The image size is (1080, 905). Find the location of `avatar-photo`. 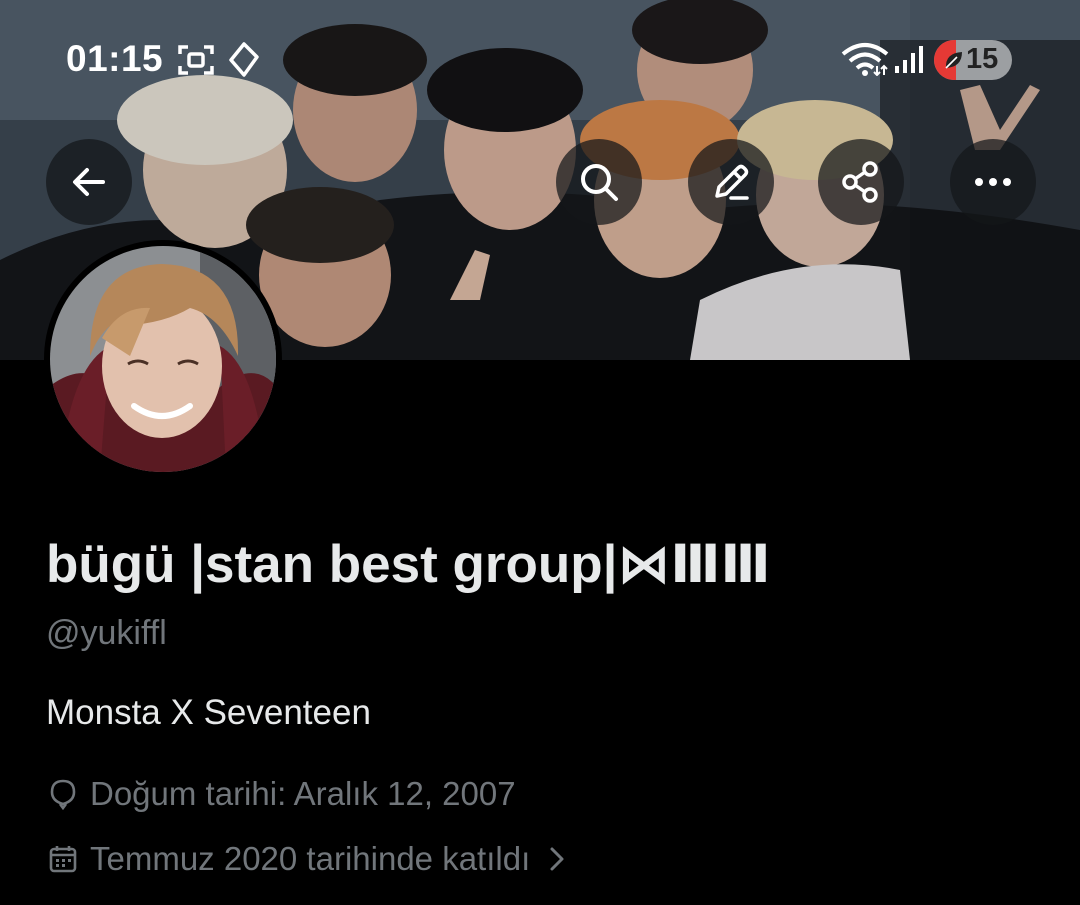

avatar-photo is located at coordinates (163, 359).